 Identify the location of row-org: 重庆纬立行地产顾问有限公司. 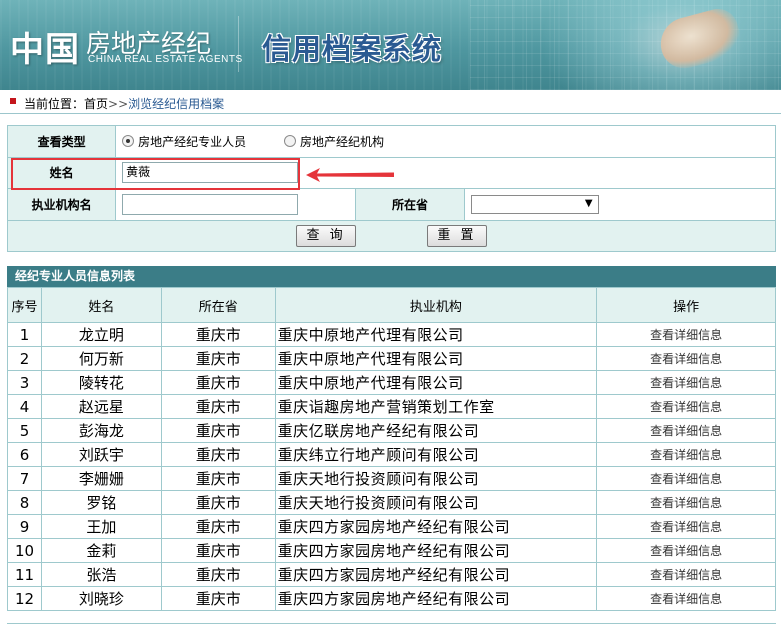
(436, 454).